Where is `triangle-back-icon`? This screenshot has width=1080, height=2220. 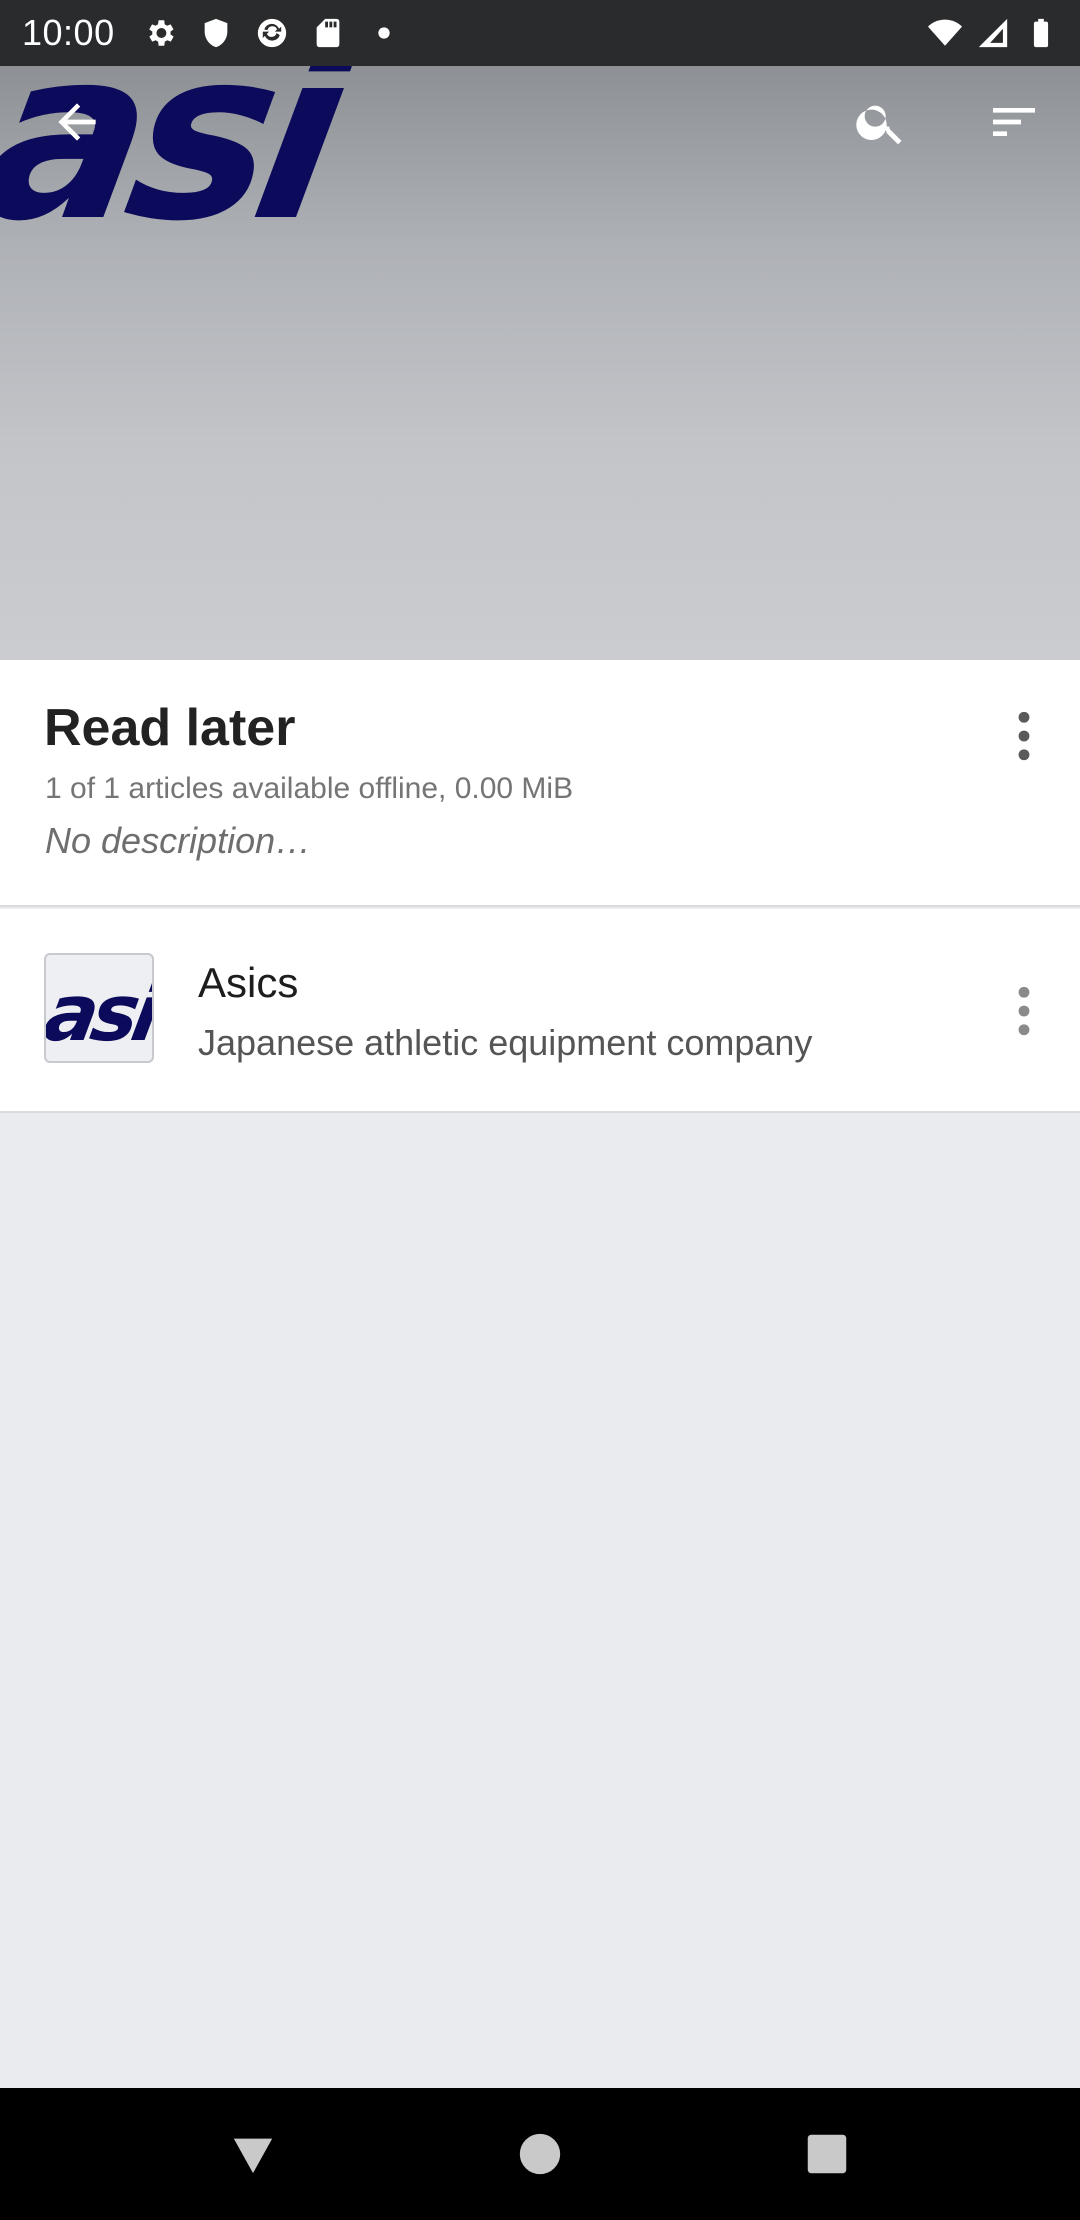 triangle-back-icon is located at coordinates (253, 2156).